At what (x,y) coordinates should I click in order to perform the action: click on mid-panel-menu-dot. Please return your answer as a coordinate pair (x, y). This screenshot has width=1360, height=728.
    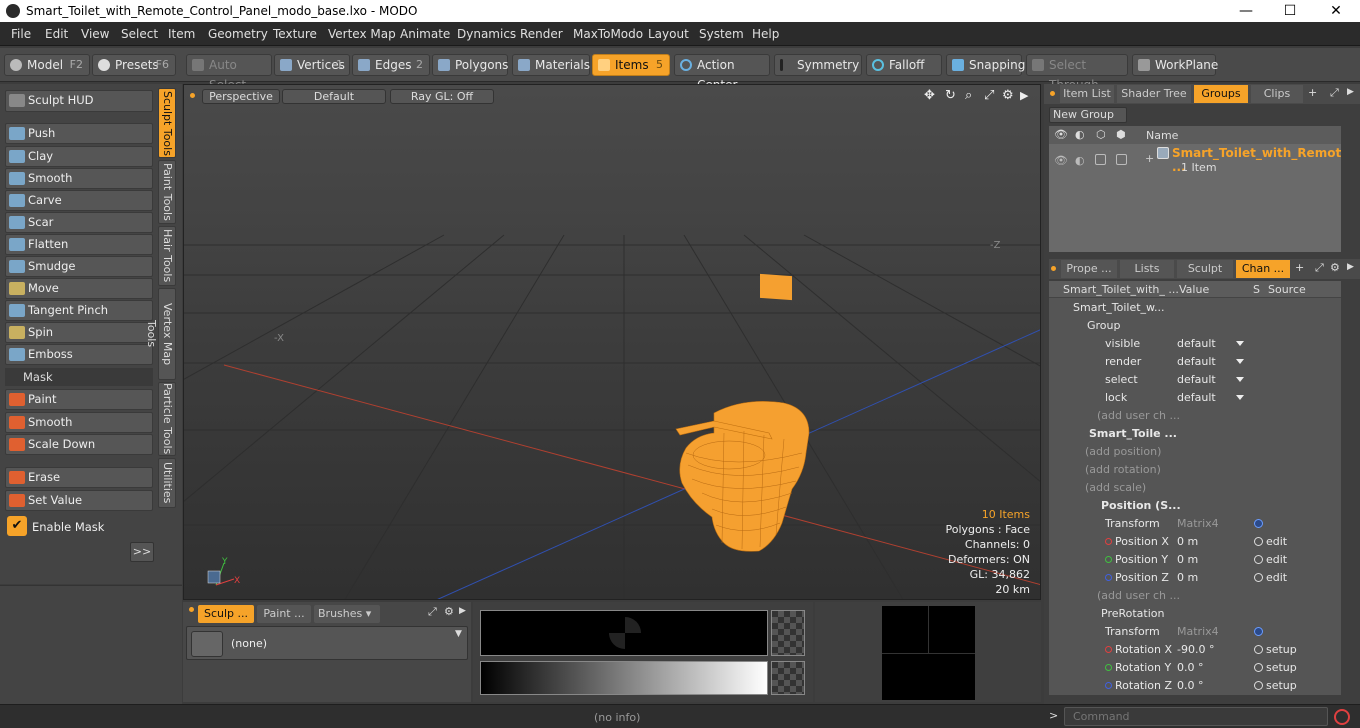
    Looking at the image, I should click on (1053, 268).